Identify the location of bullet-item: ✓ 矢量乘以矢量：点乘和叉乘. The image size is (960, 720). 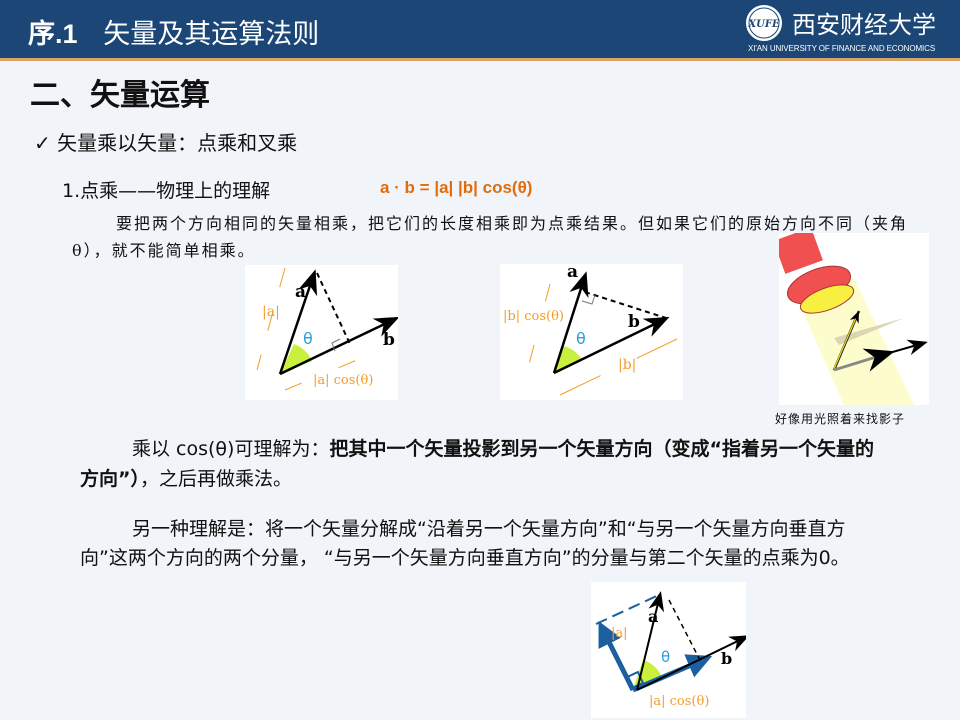
(166, 143).